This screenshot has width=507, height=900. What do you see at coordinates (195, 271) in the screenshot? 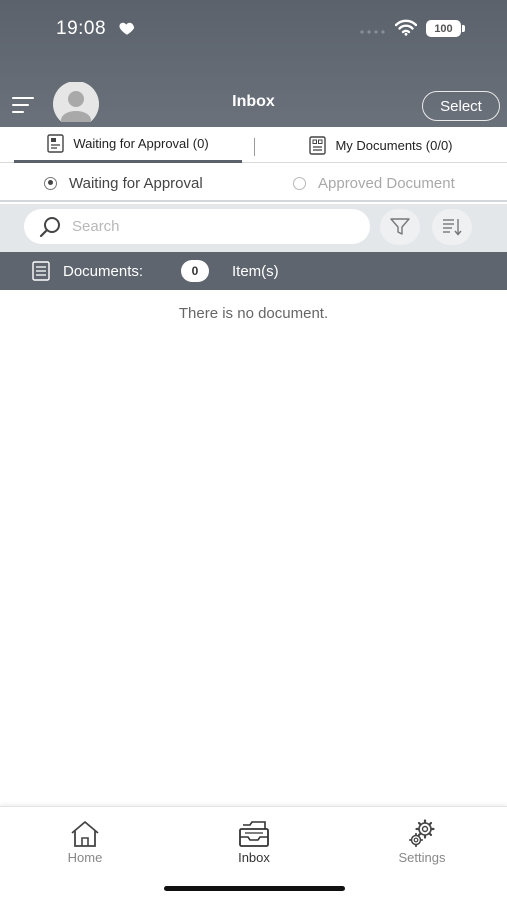
I see `documents-count-badge: 0` at bounding box center [195, 271].